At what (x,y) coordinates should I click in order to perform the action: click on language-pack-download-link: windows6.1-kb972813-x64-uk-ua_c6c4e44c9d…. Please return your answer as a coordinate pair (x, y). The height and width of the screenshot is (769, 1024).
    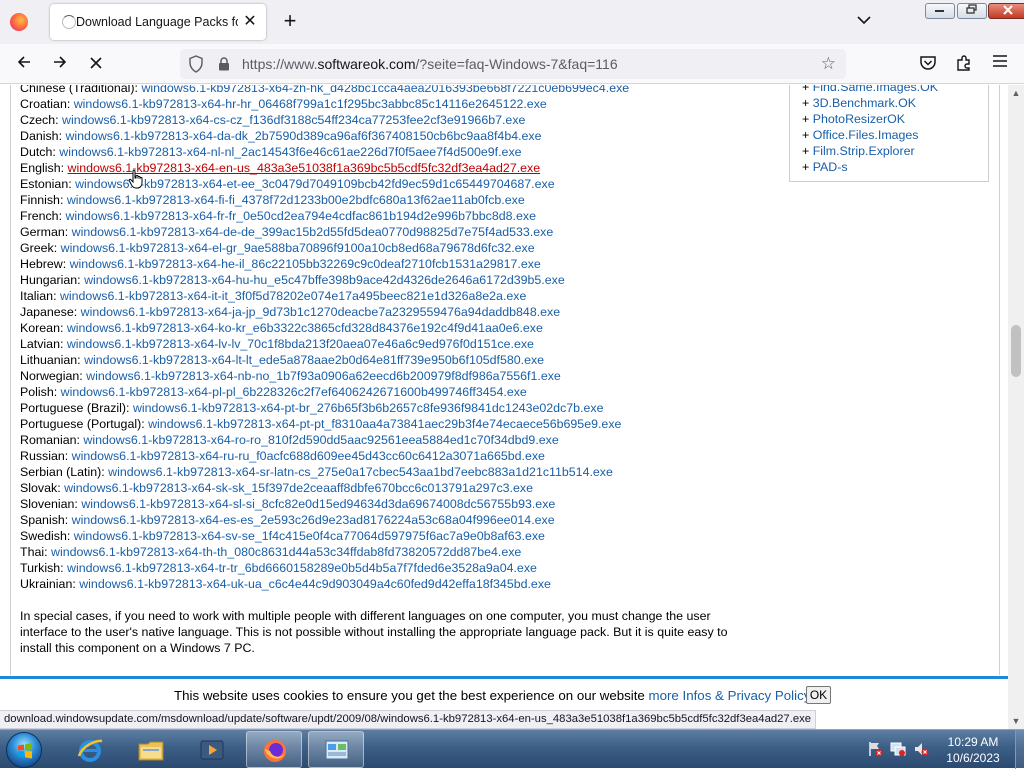
    Looking at the image, I should click on (315, 584).